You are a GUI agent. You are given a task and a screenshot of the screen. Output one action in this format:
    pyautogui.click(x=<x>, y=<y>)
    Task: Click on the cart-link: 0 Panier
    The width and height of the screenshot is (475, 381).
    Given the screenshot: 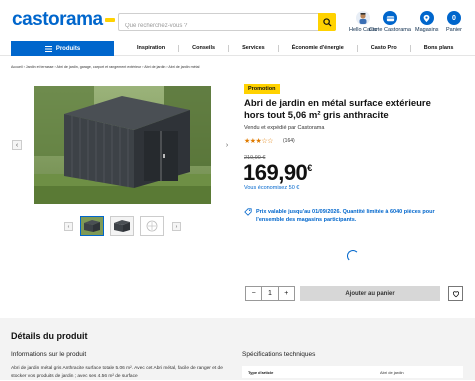 What is the action you would take?
    pyautogui.click(x=454, y=22)
    